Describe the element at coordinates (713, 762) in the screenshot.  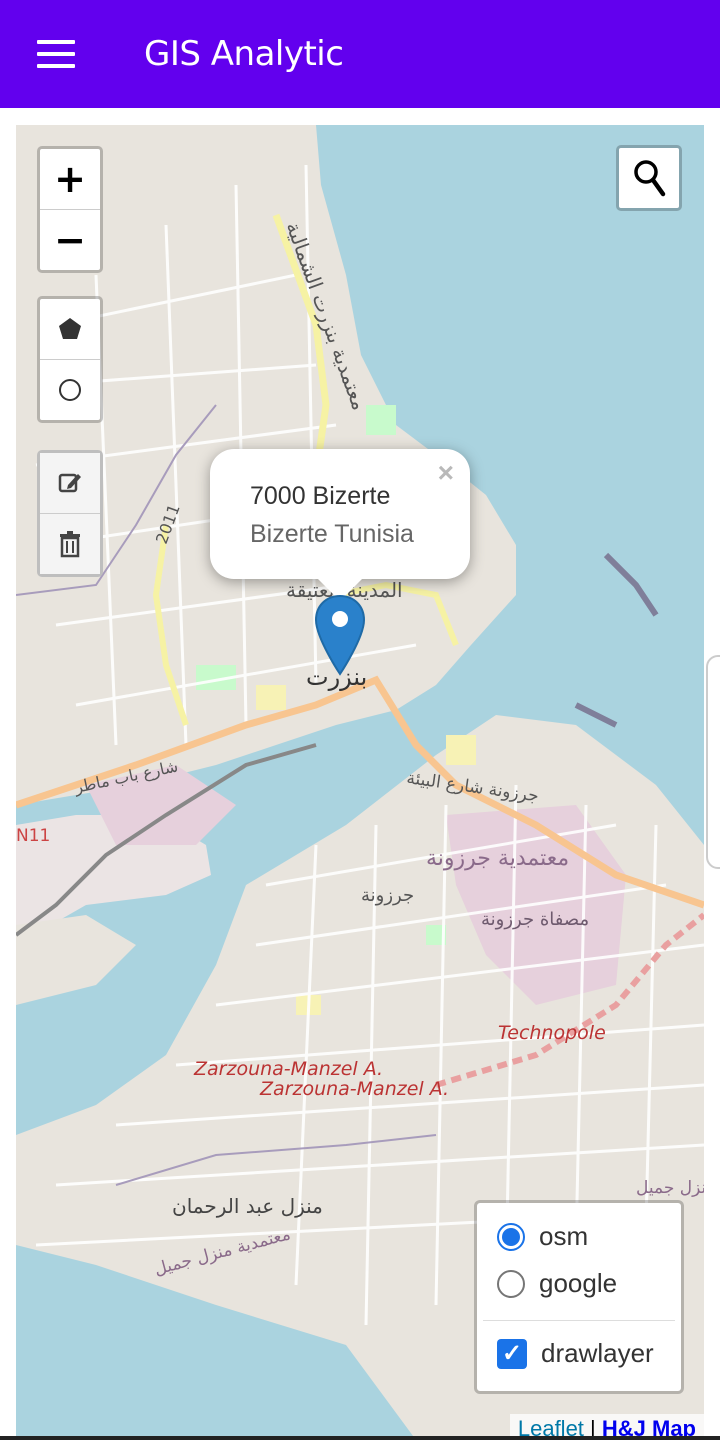
I see `side-drawer-handle` at that location.